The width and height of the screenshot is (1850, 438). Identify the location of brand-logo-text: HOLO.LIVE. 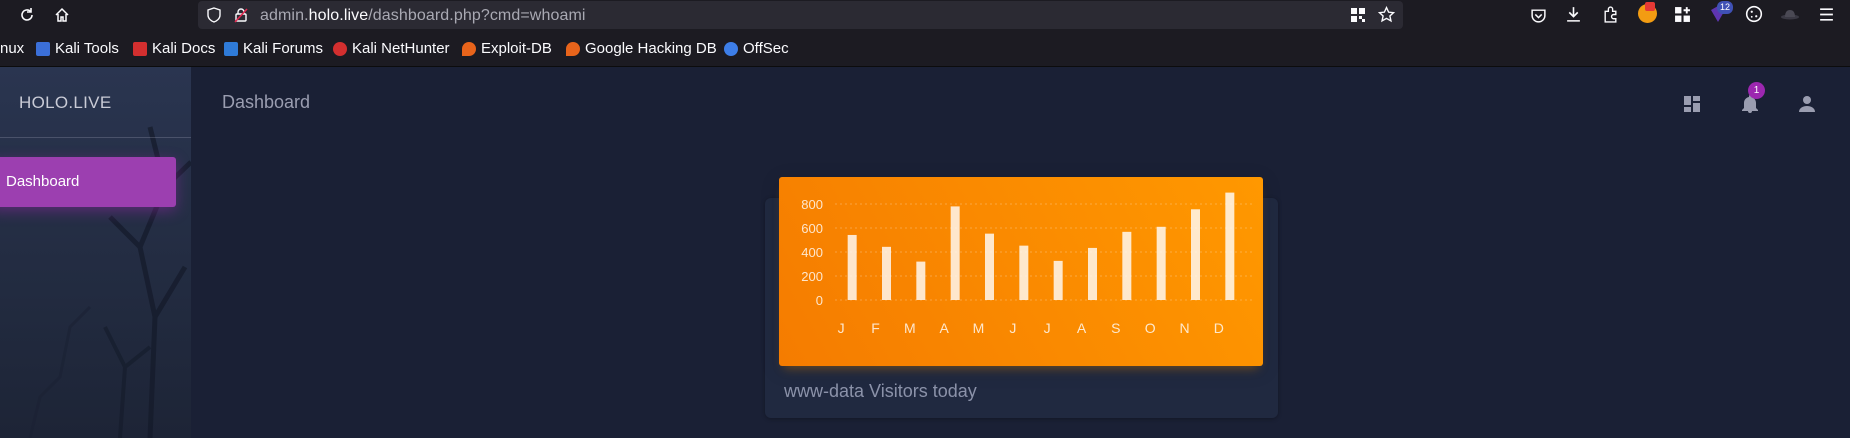
(65, 103).